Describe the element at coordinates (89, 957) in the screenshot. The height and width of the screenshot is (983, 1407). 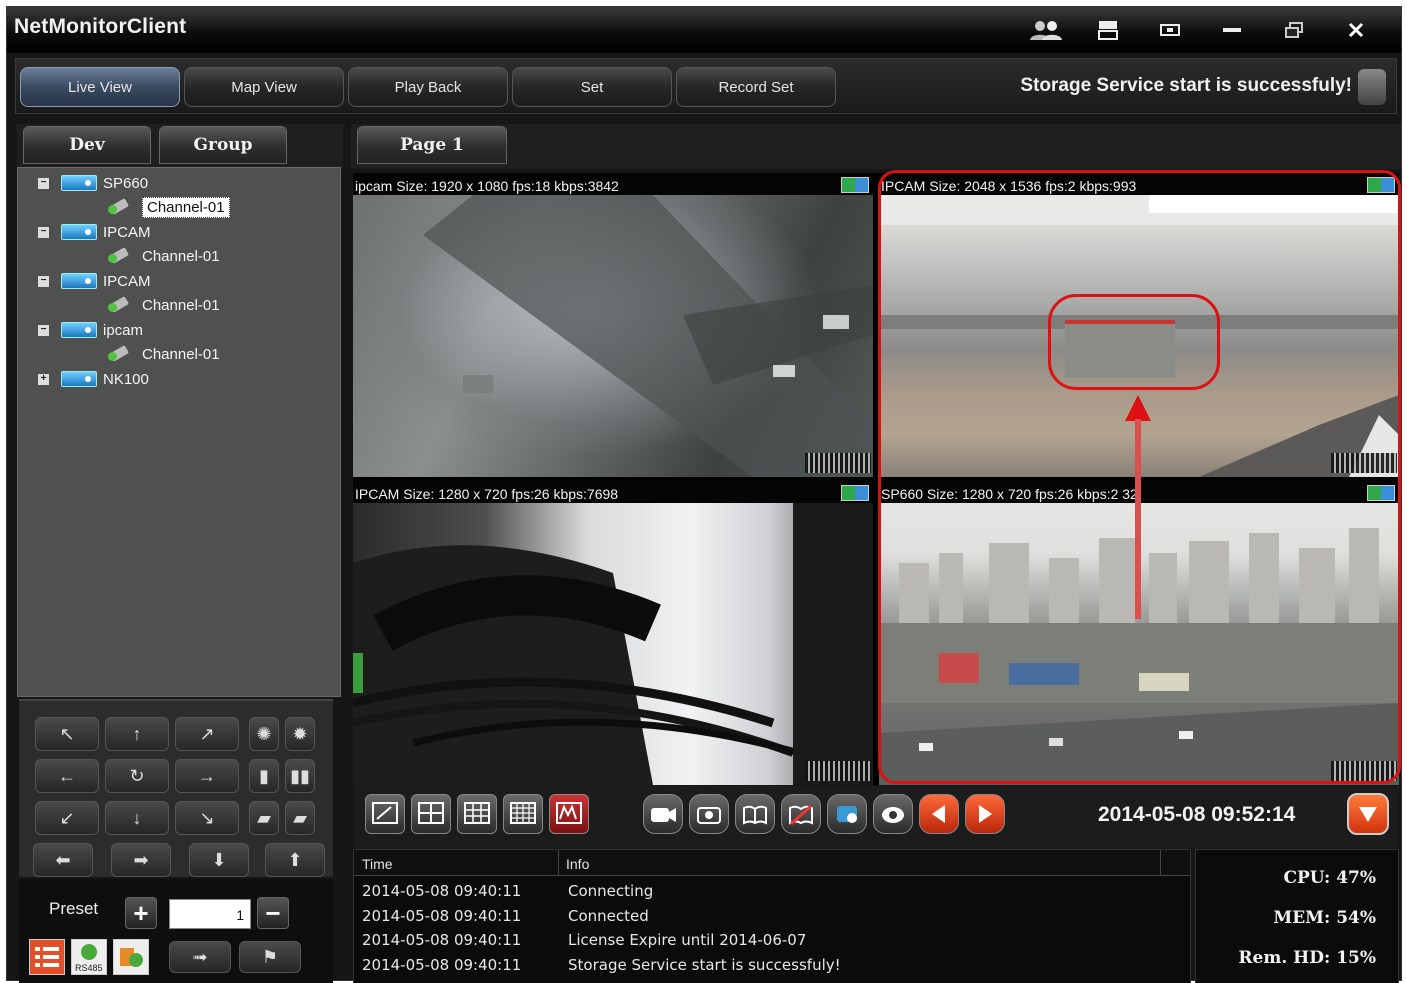
I see `rs485-icon: RS485` at that location.